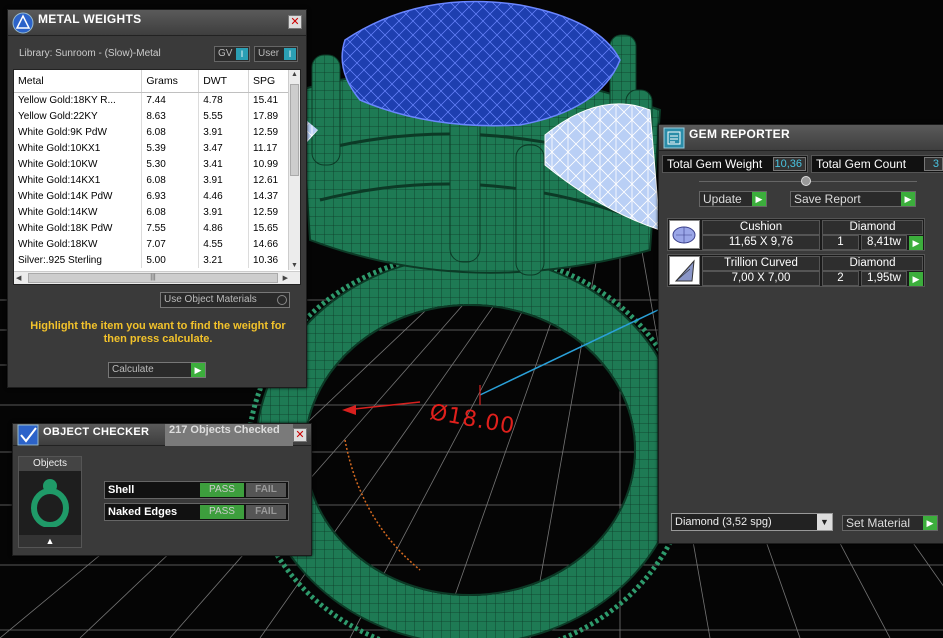 The height and width of the screenshot is (638, 943). I want to click on table-cell: 3.41, so click(224, 164).